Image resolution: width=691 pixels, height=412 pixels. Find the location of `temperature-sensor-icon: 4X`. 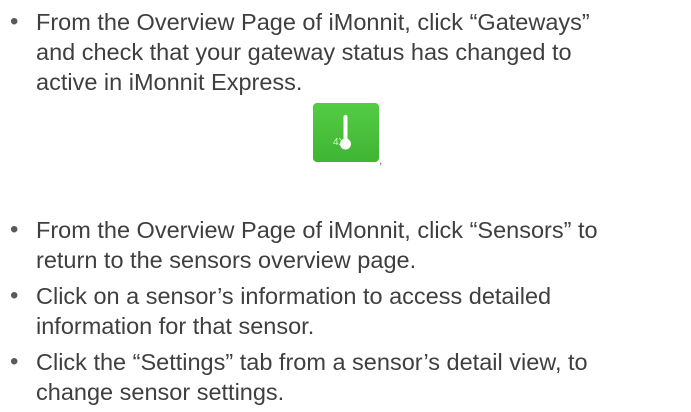

temperature-sensor-icon: 4X is located at coordinates (346, 132).